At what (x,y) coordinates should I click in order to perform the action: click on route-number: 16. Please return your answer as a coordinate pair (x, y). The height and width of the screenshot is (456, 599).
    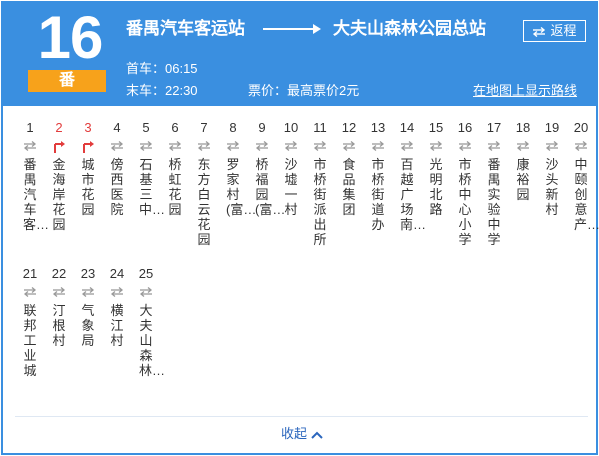
    Looking at the image, I should click on (70, 37).